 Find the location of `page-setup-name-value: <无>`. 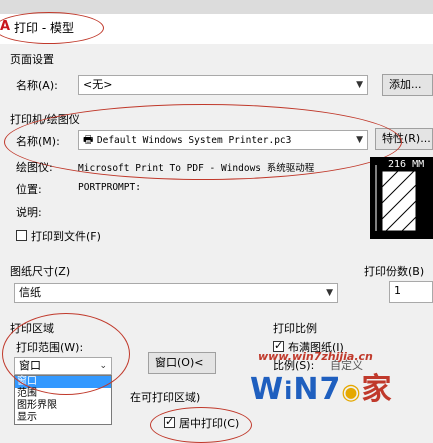

page-setup-name-value: <无> is located at coordinates (98, 84).